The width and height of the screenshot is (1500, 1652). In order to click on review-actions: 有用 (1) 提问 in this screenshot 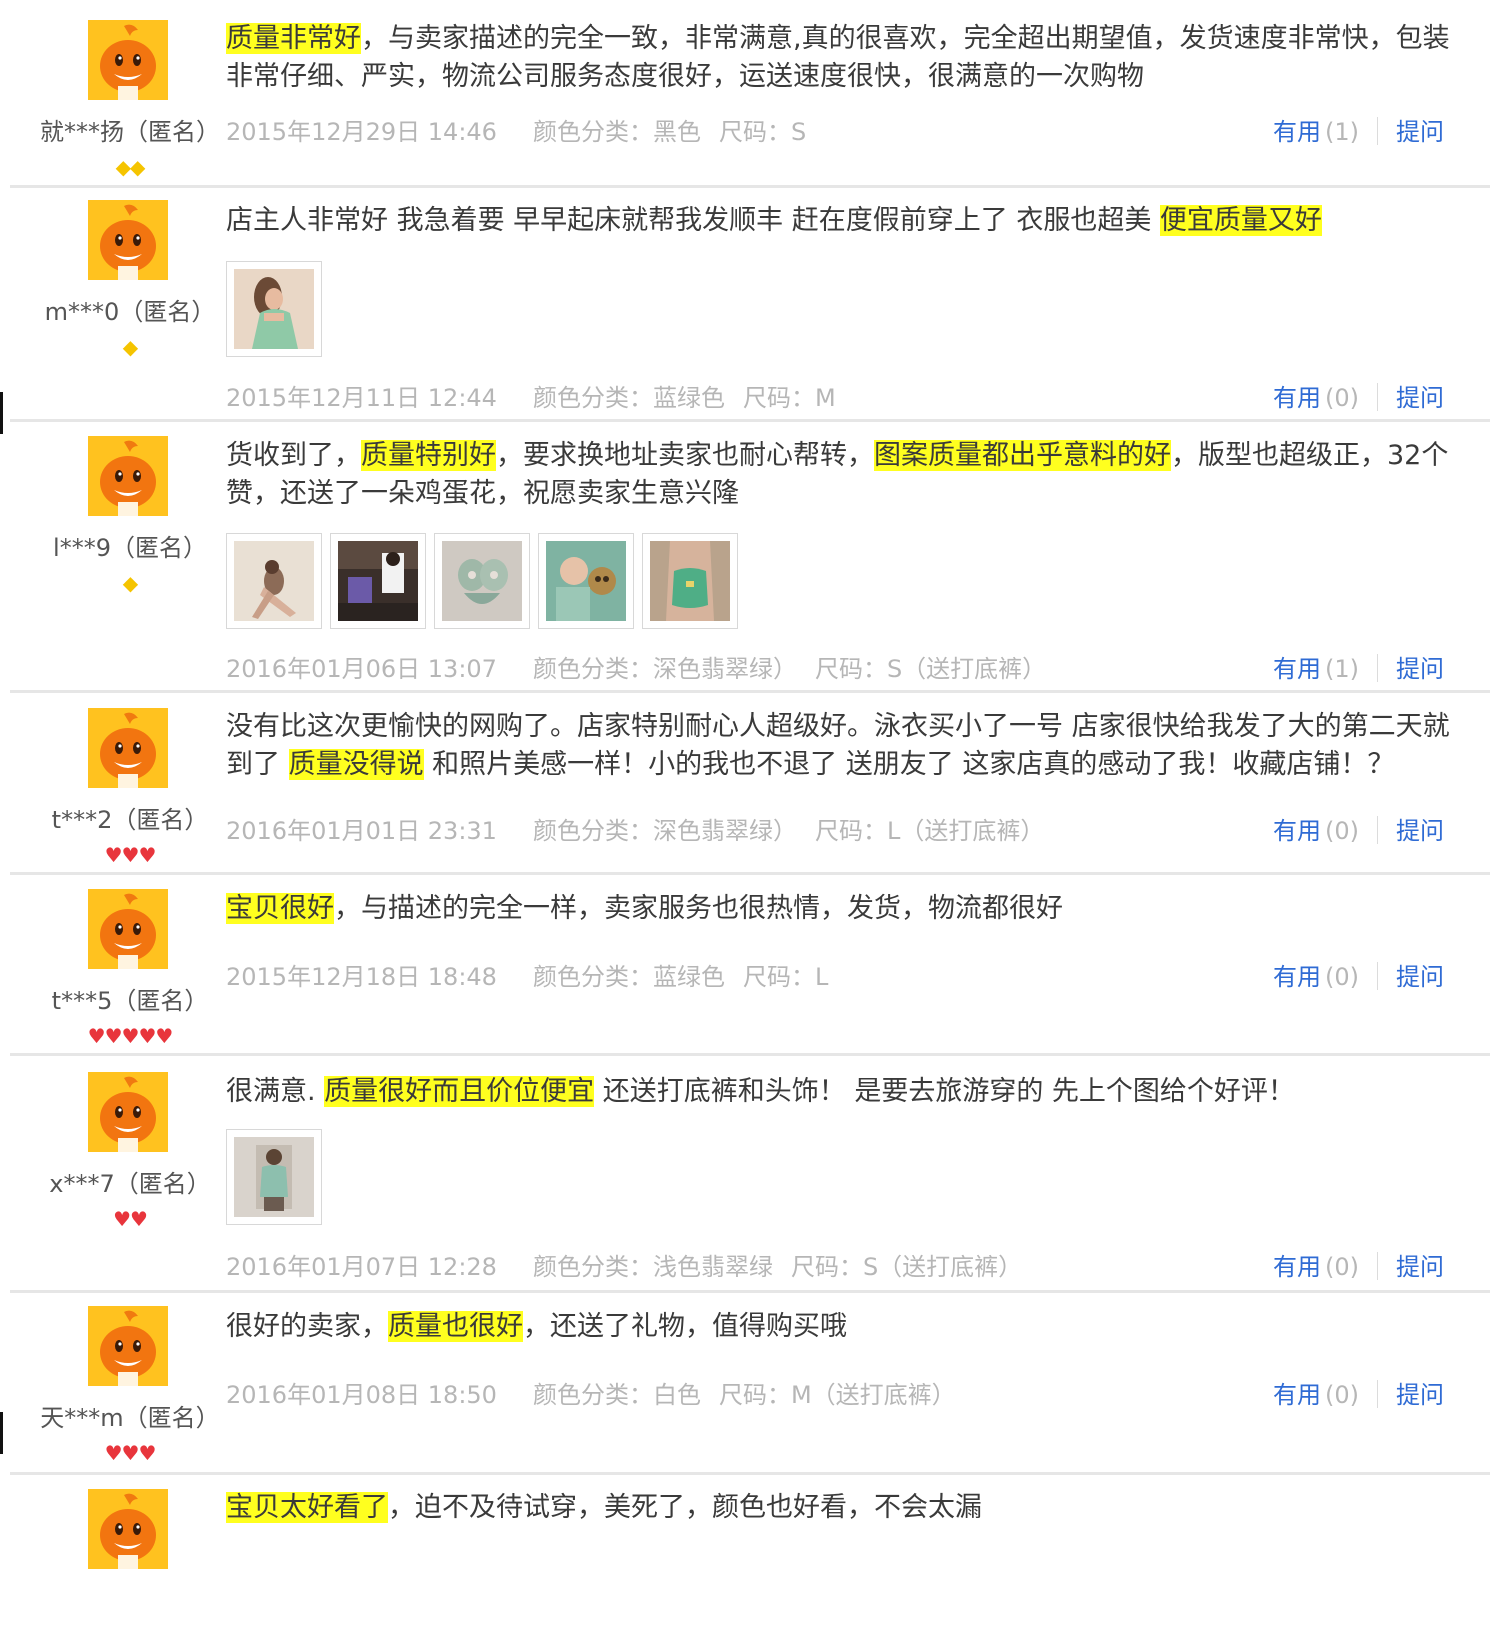, I will do `click(1373, 130)`.